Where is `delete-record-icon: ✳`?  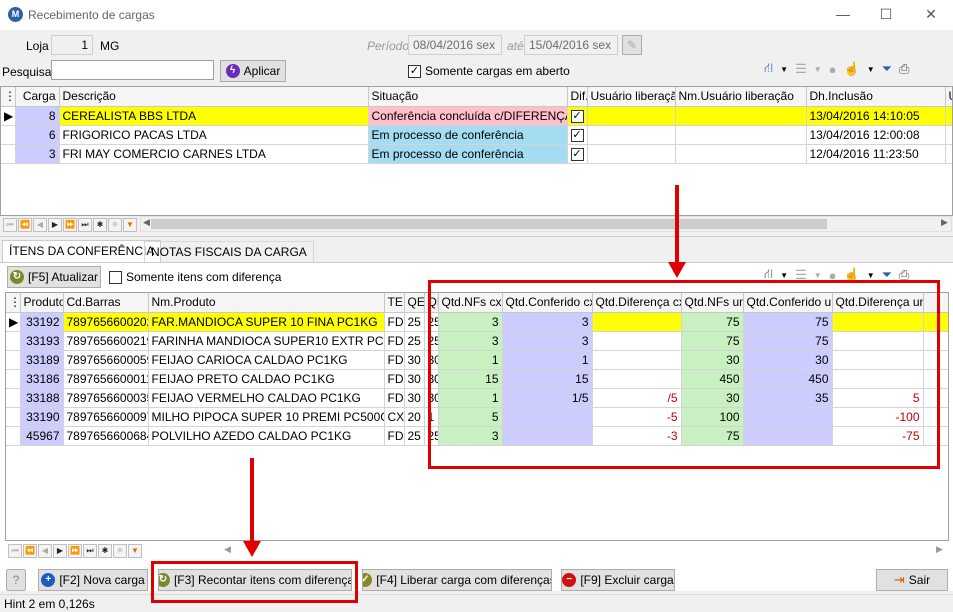
delete-record-icon: ✳ is located at coordinates (120, 551).